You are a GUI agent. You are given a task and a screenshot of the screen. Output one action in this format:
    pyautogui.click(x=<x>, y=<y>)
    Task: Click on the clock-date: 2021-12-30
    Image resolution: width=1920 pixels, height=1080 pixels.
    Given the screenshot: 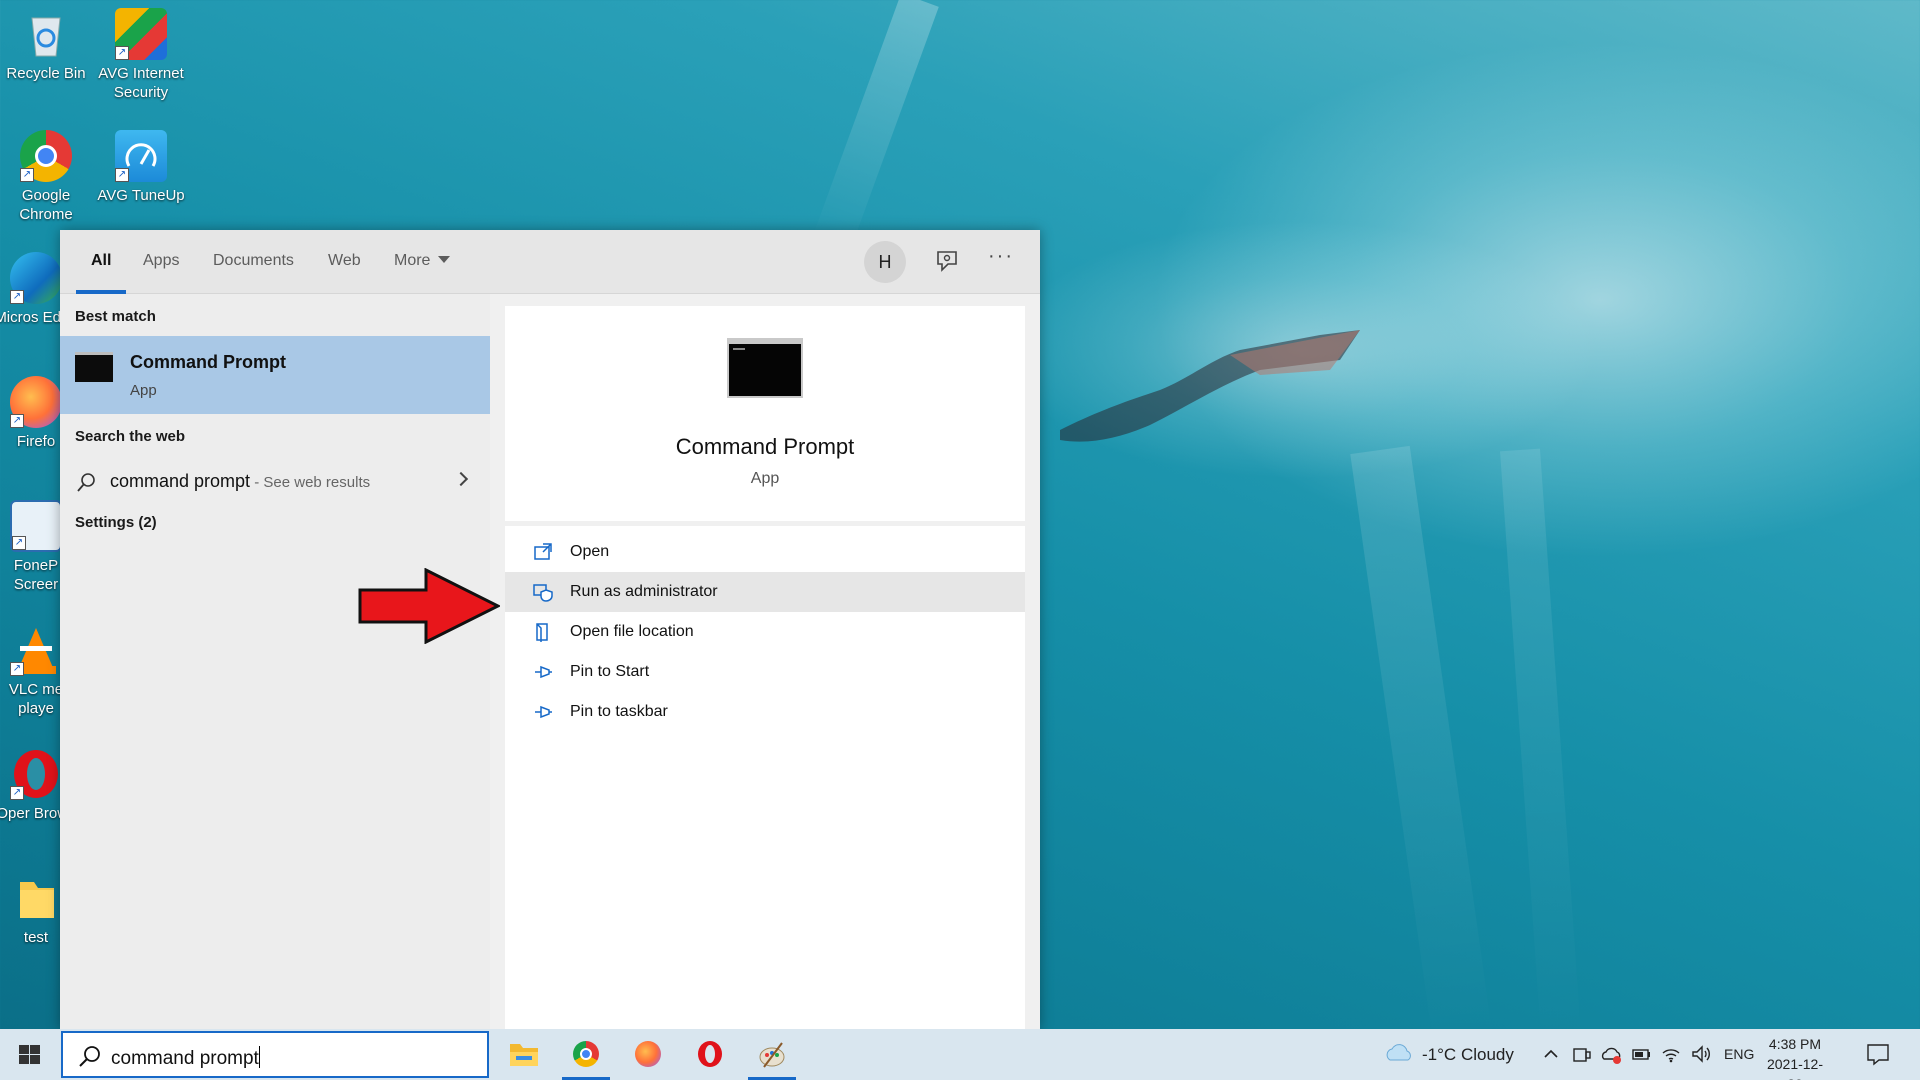 What is the action you would take?
    pyautogui.click(x=1795, y=1068)
    